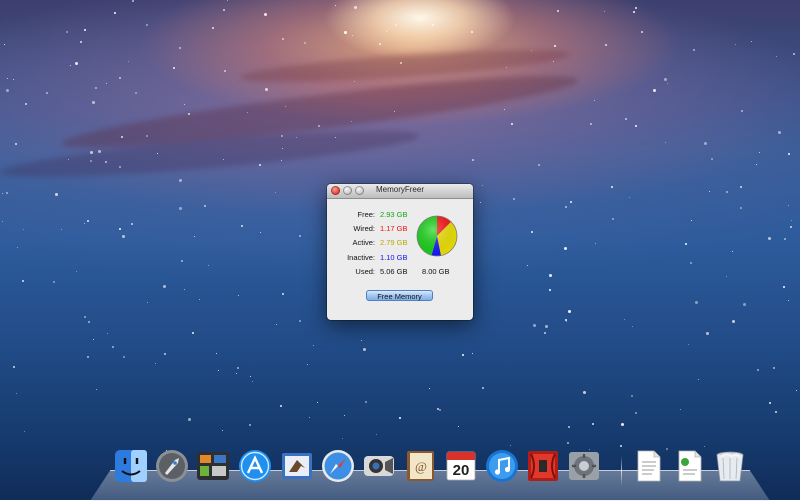  I want to click on safari-icon, so click(338, 466).